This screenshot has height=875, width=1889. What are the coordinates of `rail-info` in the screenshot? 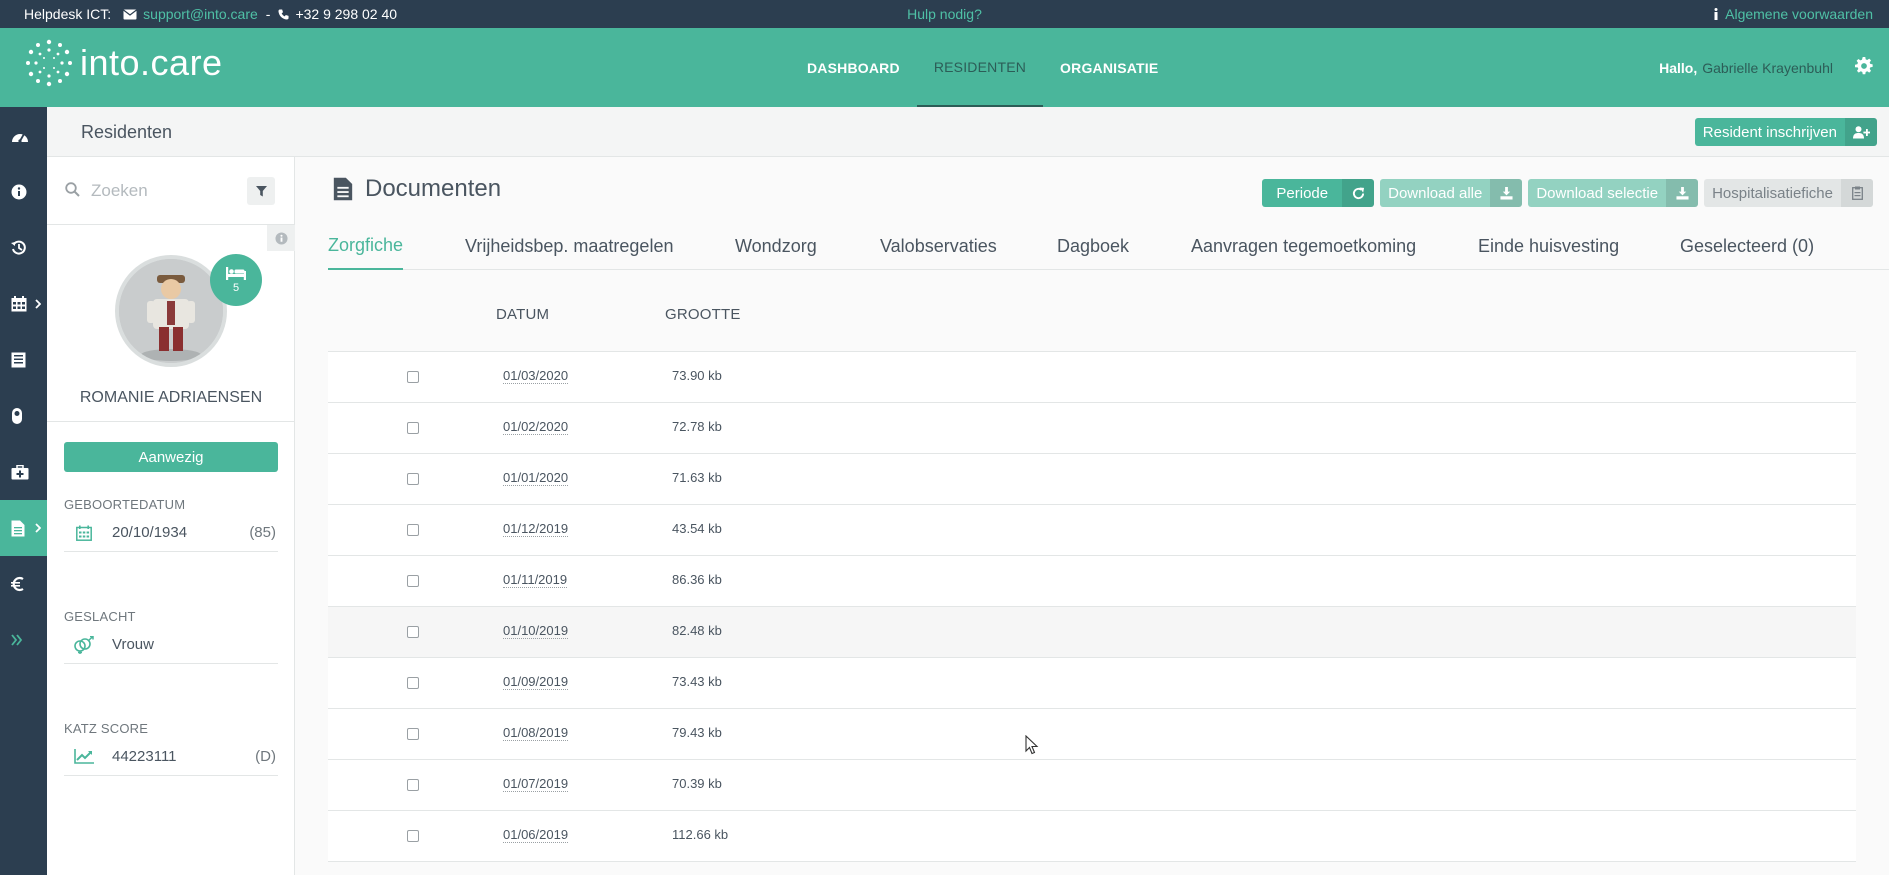 It's located at (23, 192).